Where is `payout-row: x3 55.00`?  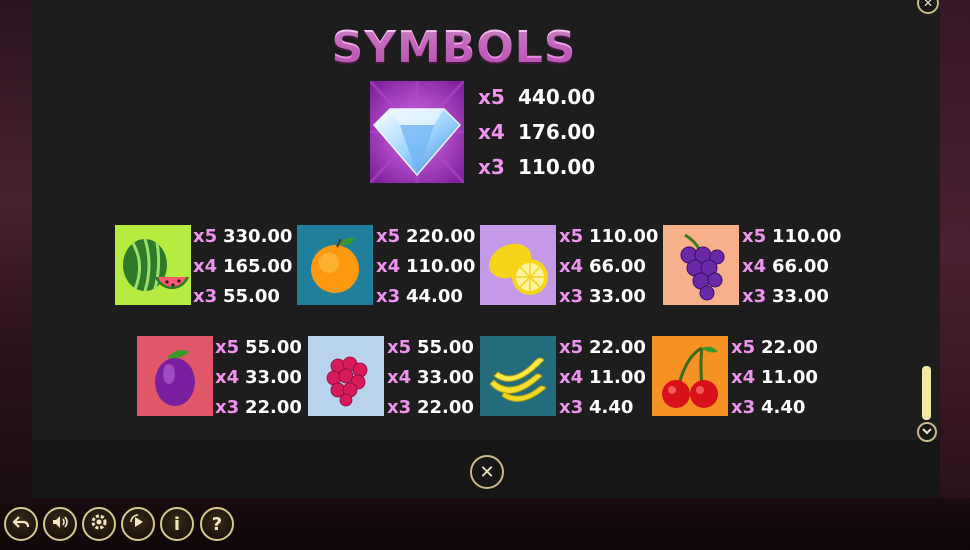 payout-row: x3 55.00 is located at coordinates (242, 297).